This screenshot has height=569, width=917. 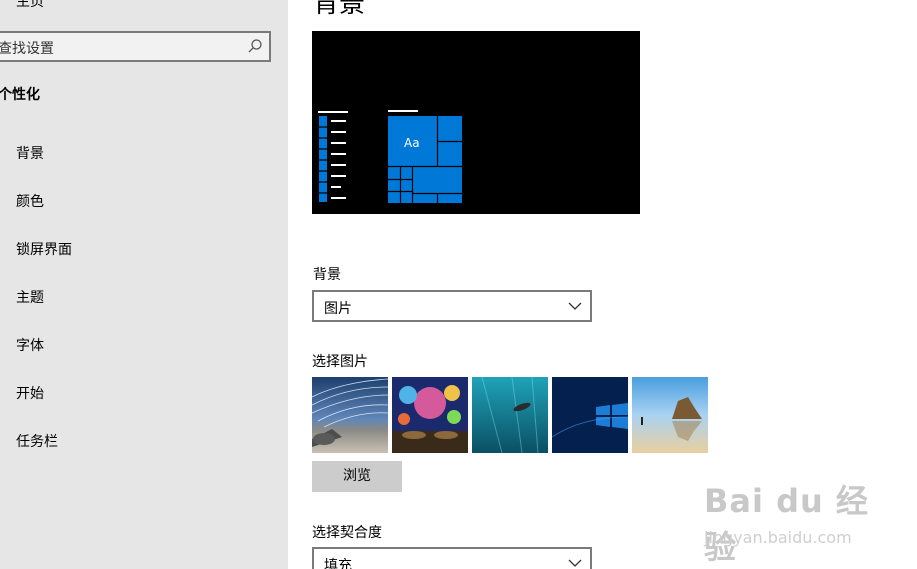 I want to click on start-menu-preview: Aa, so click(x=390, y=156).